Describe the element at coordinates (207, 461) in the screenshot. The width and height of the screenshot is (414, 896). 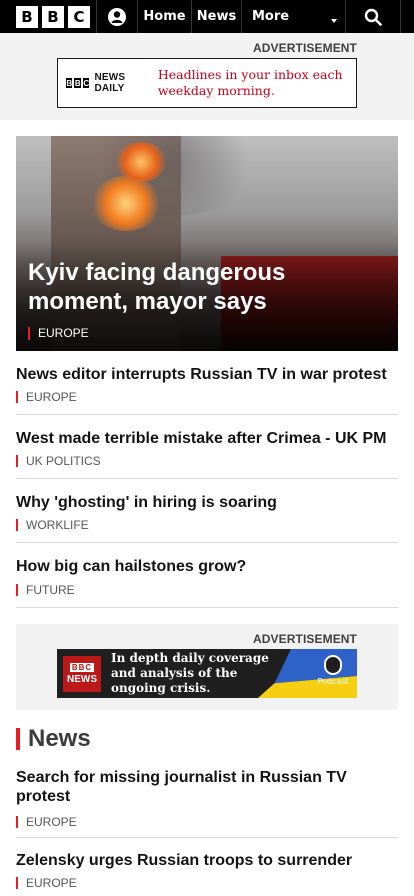
I see `story-tag: UK POLITICS` at that location.